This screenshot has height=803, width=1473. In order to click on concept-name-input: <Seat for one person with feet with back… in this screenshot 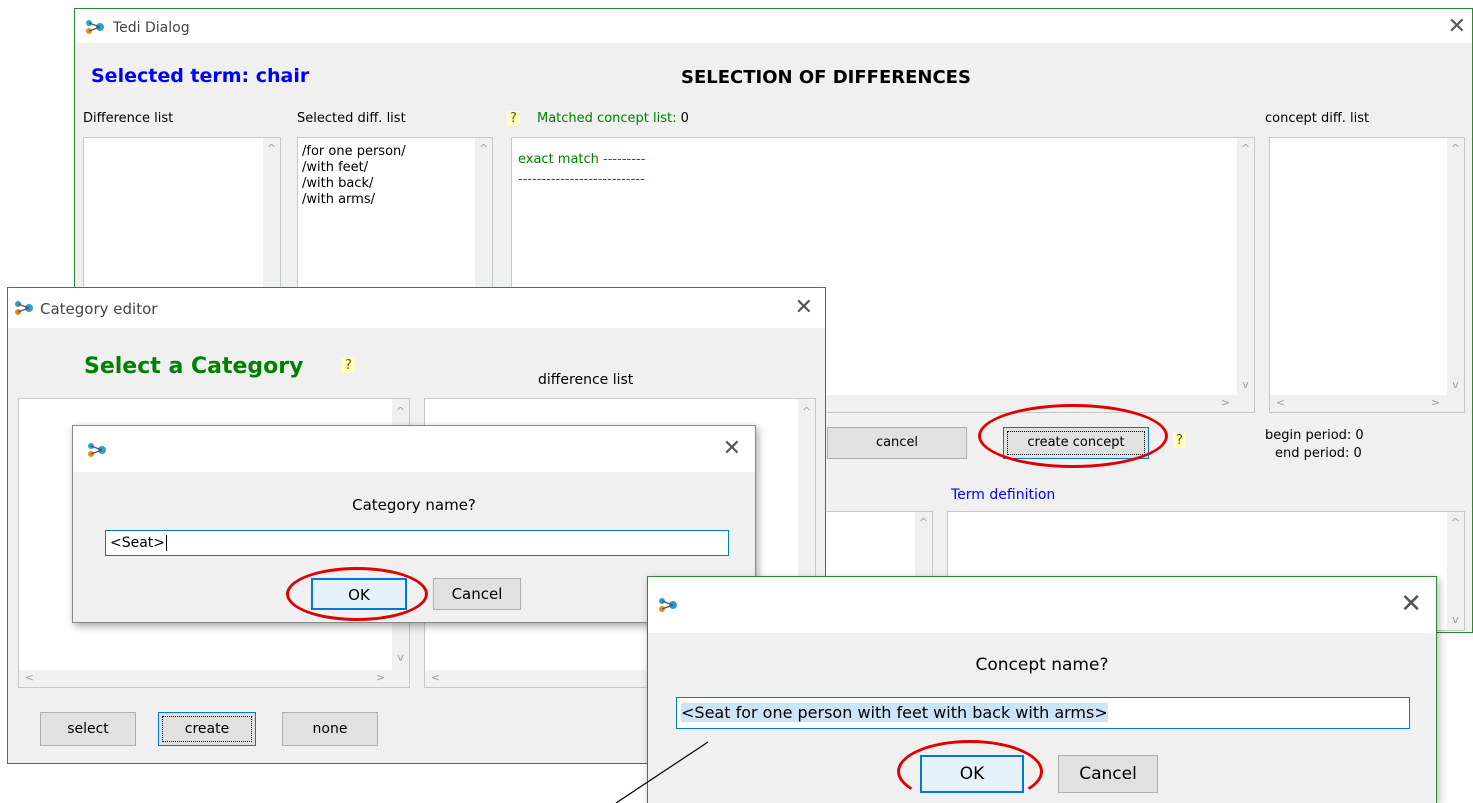, I will do `click(1043, 713)`.